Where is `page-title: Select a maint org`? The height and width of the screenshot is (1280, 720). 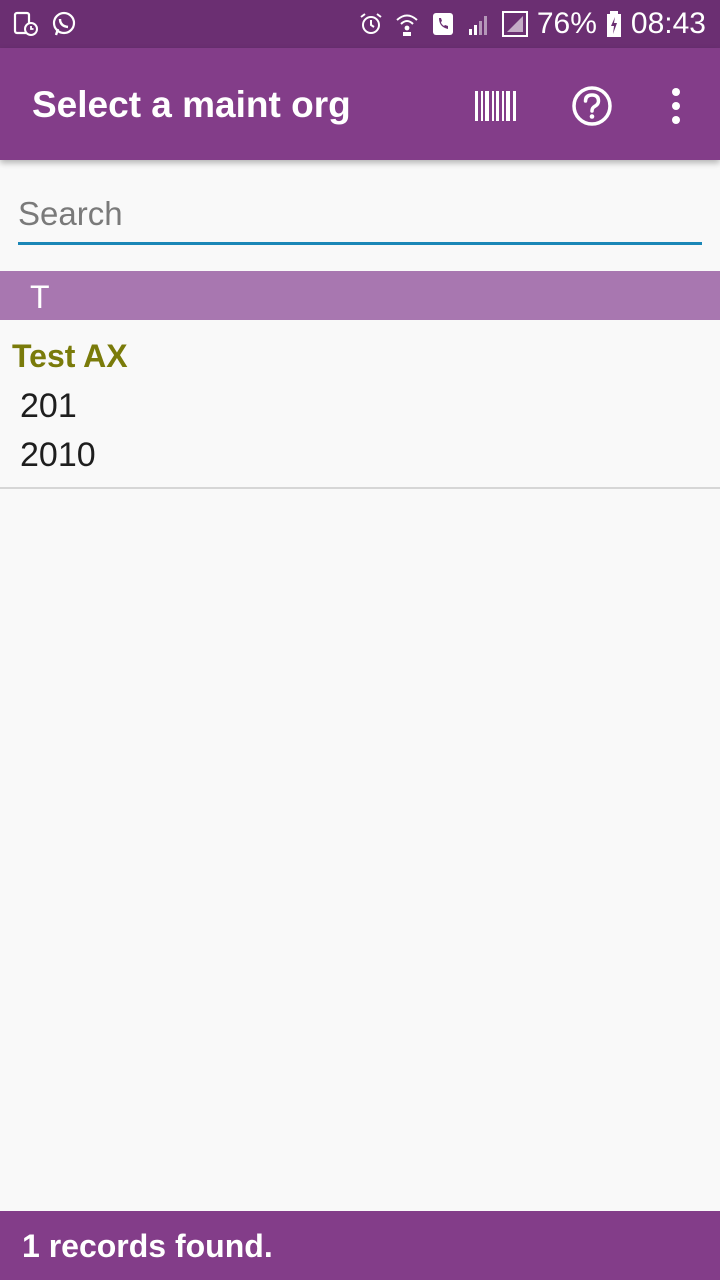 page-title: Select a maint org is located at coordinates (191, 104).